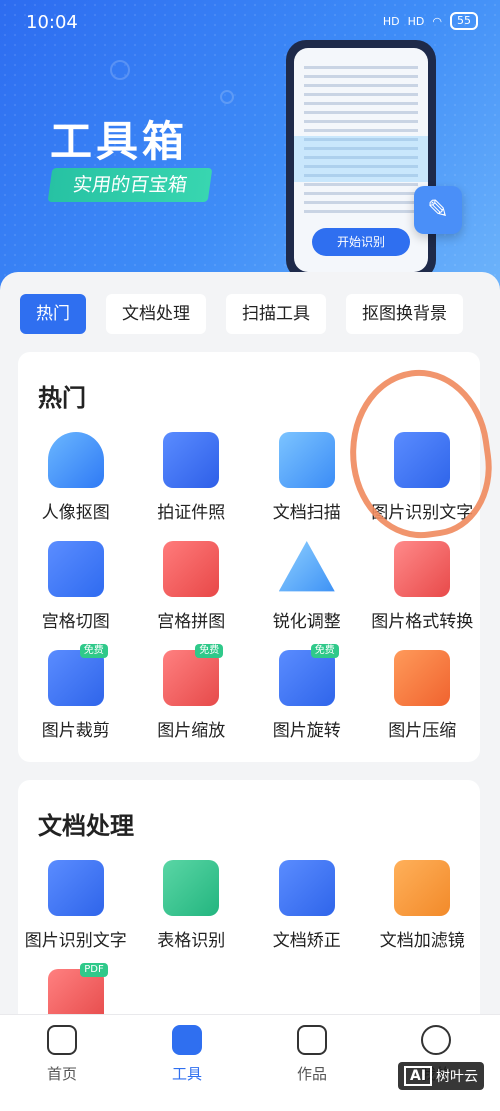  Describe the element at coordinates (52, 22) in the screenshot. I see `status-time: 10:04` at that location.